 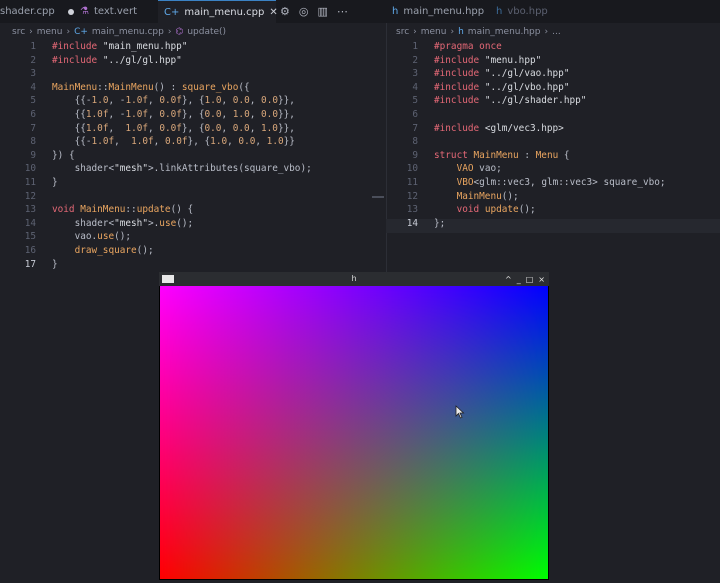 I want to click on code-line: #include "main_menu.hpp", so click(x=119, y=47).